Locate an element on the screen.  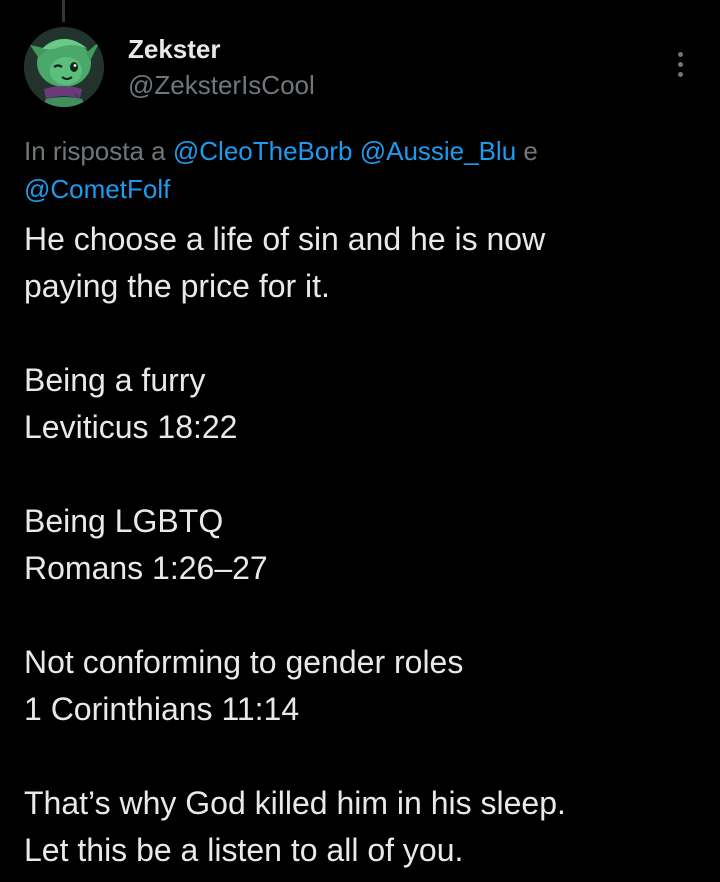
avatar is located at coordinates (64, 67).